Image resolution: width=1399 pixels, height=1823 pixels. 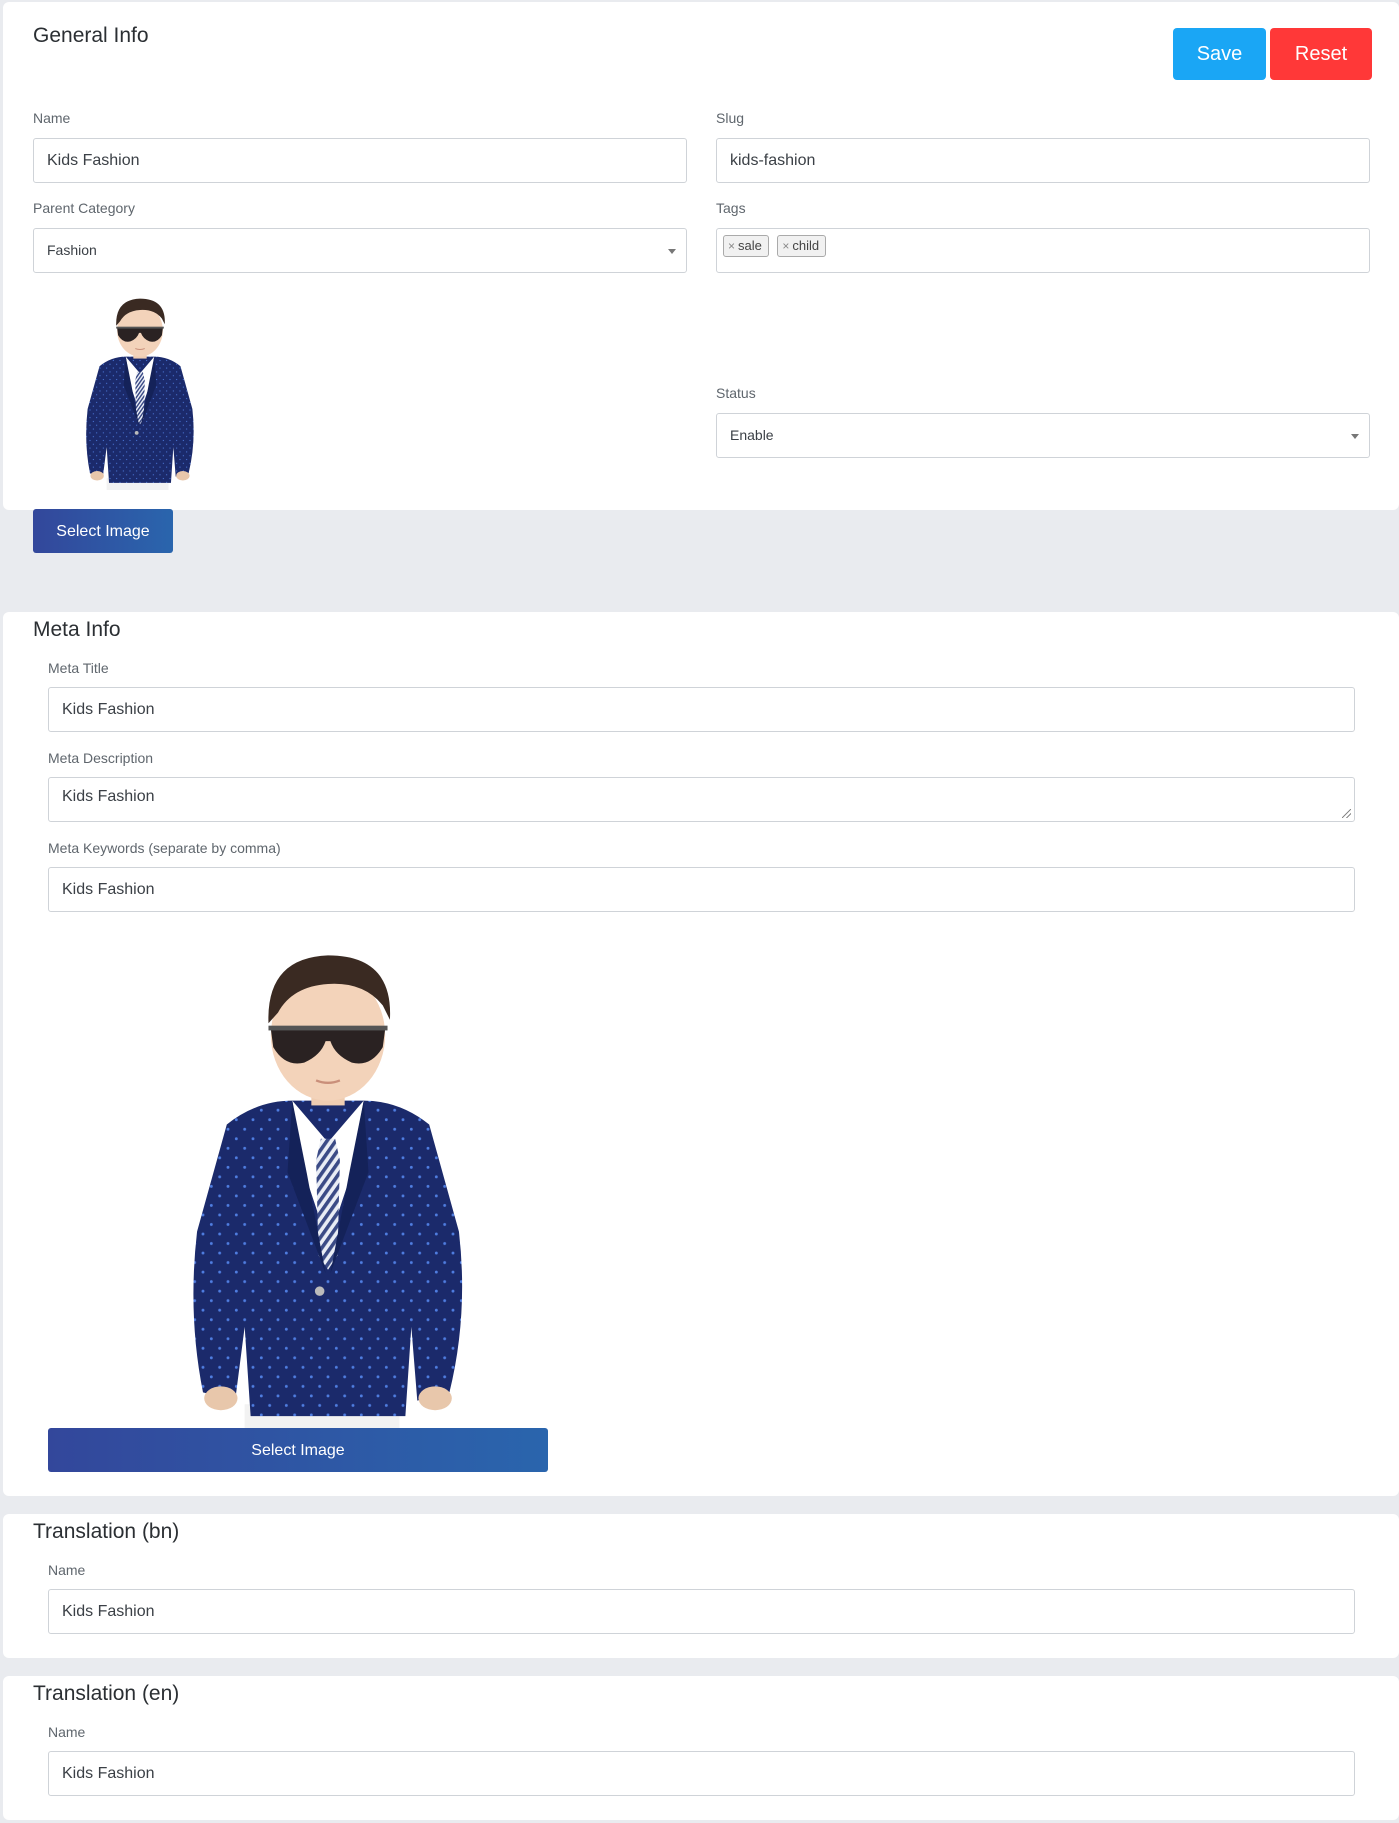 I want to click on parent-category-label: Parent Category, so click(x=84, y=208).